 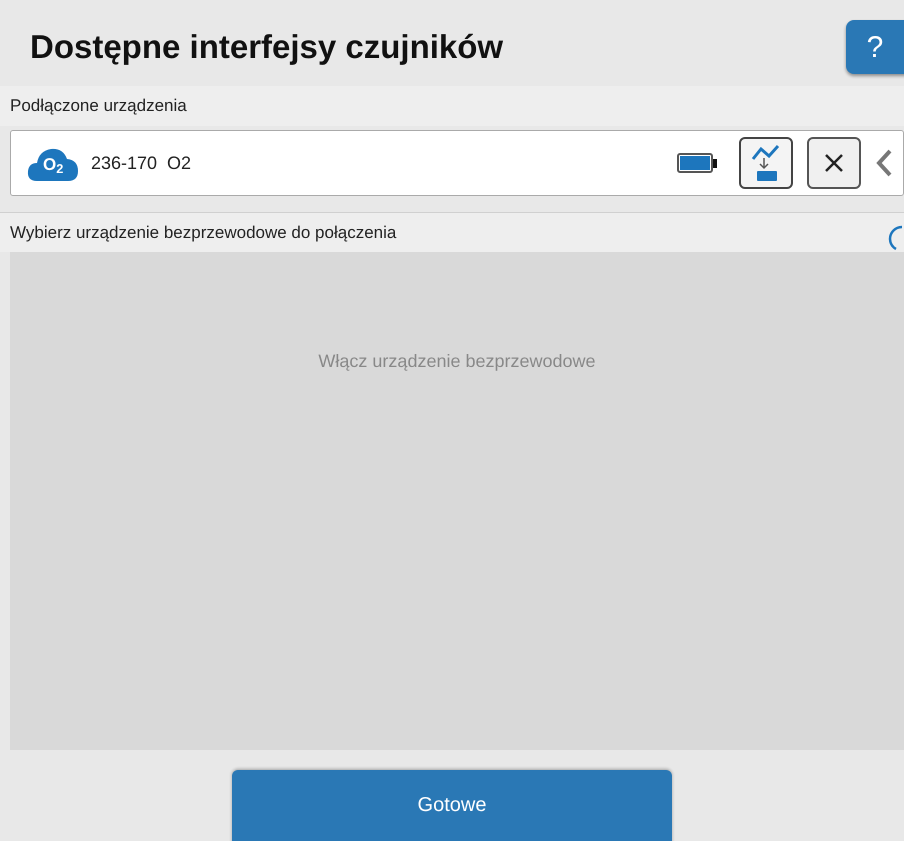 I want to click on chevron-left-icon, so click(x=884, y=163).